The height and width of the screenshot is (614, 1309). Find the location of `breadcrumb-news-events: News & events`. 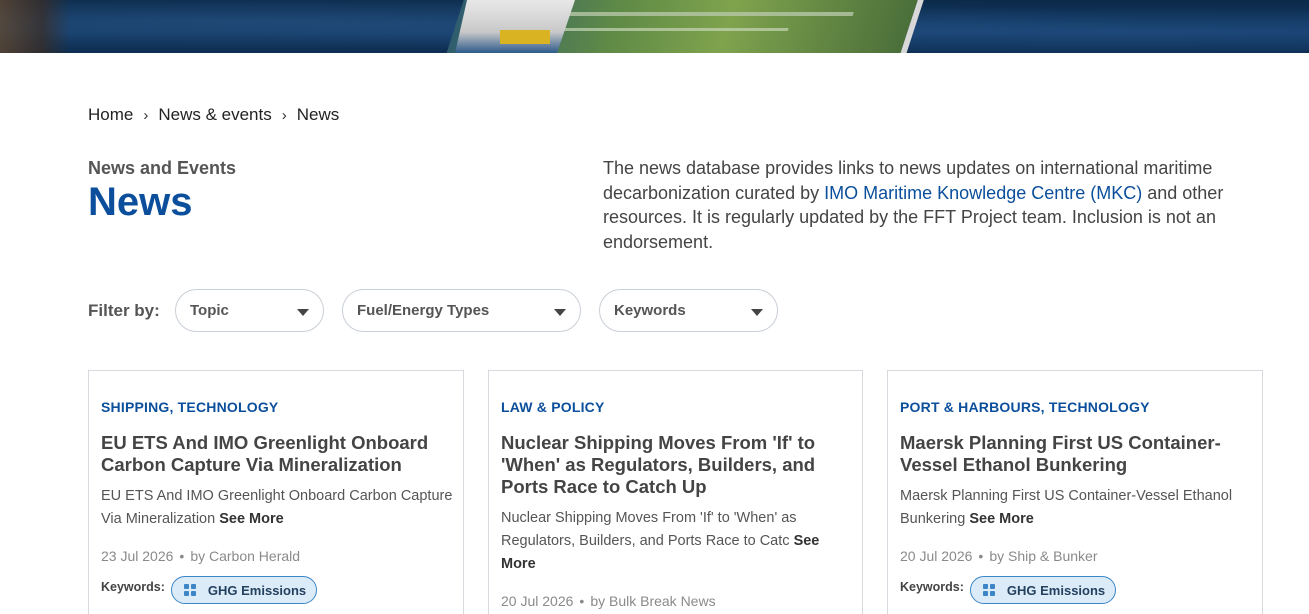

breadcrumb-news-events: News & events is located at coordinates (214, 115).